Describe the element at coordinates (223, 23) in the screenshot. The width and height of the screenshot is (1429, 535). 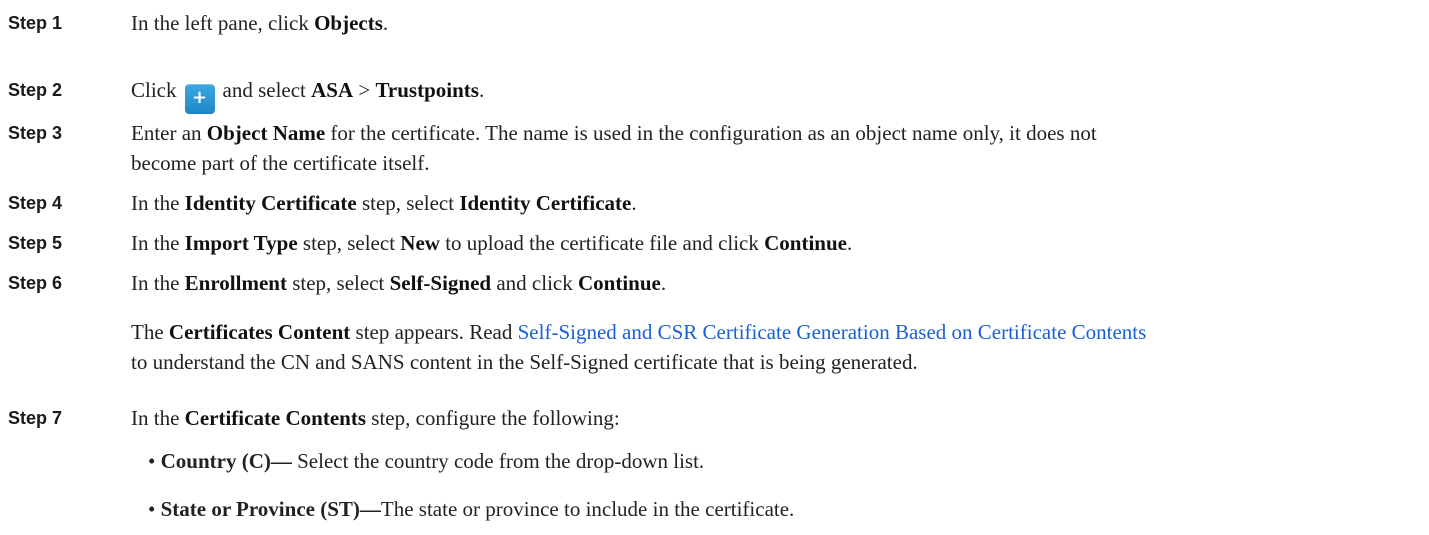
I see `text-run: In the left pane, click` at that location.